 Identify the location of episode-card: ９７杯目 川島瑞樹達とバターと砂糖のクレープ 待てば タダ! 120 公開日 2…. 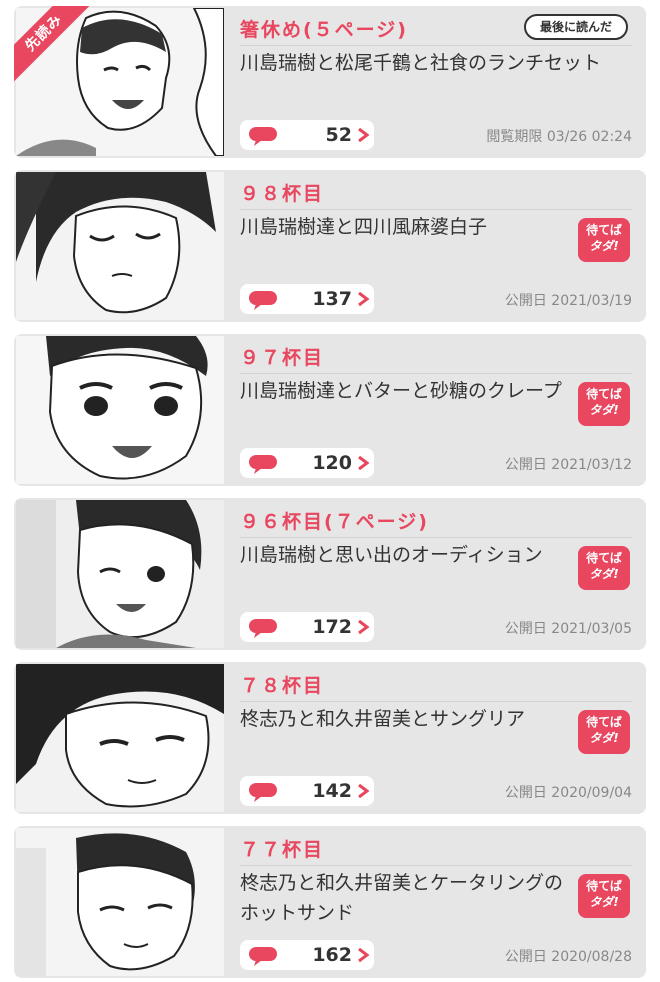
(330, 410).